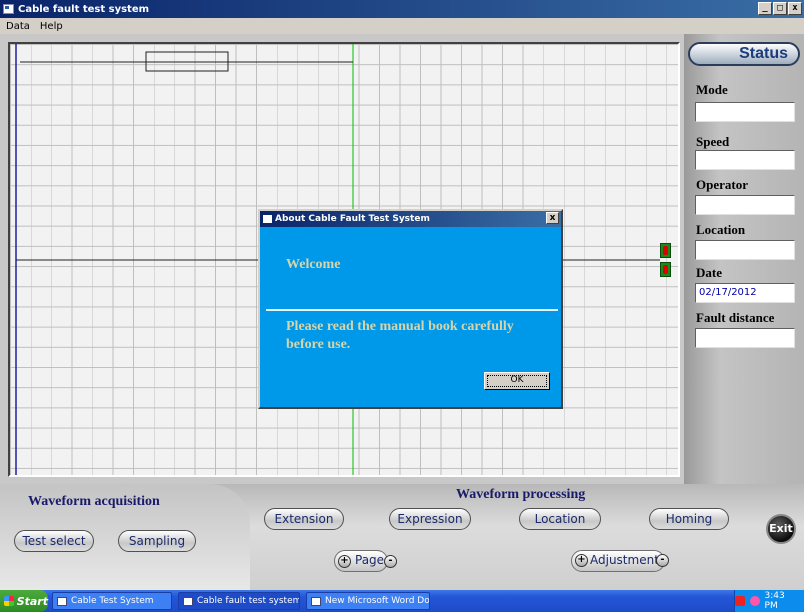 This screenshot has height=612, width=804. What do you see at coordinates (781, 529) in the screenshot?
I see `exit-button: Exit` at bounding box center [781, 529].